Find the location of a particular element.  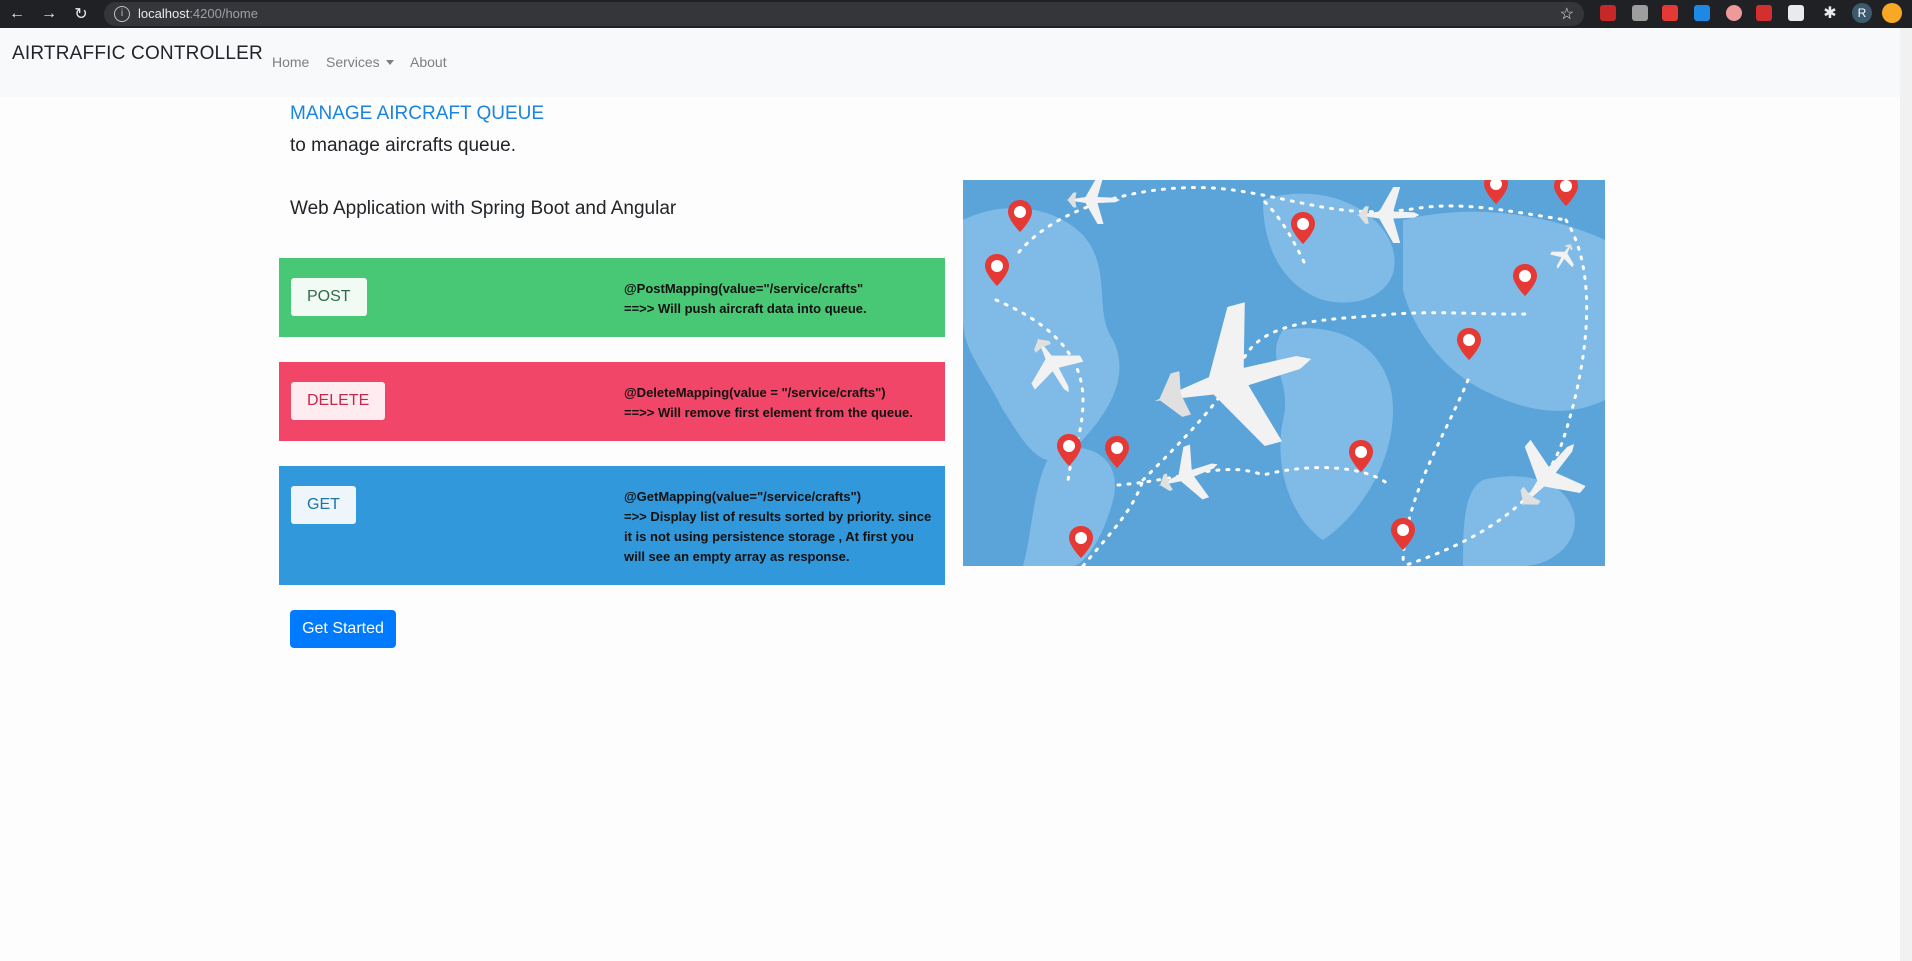

page-scrollbar is located at coordinates (1906, 494).